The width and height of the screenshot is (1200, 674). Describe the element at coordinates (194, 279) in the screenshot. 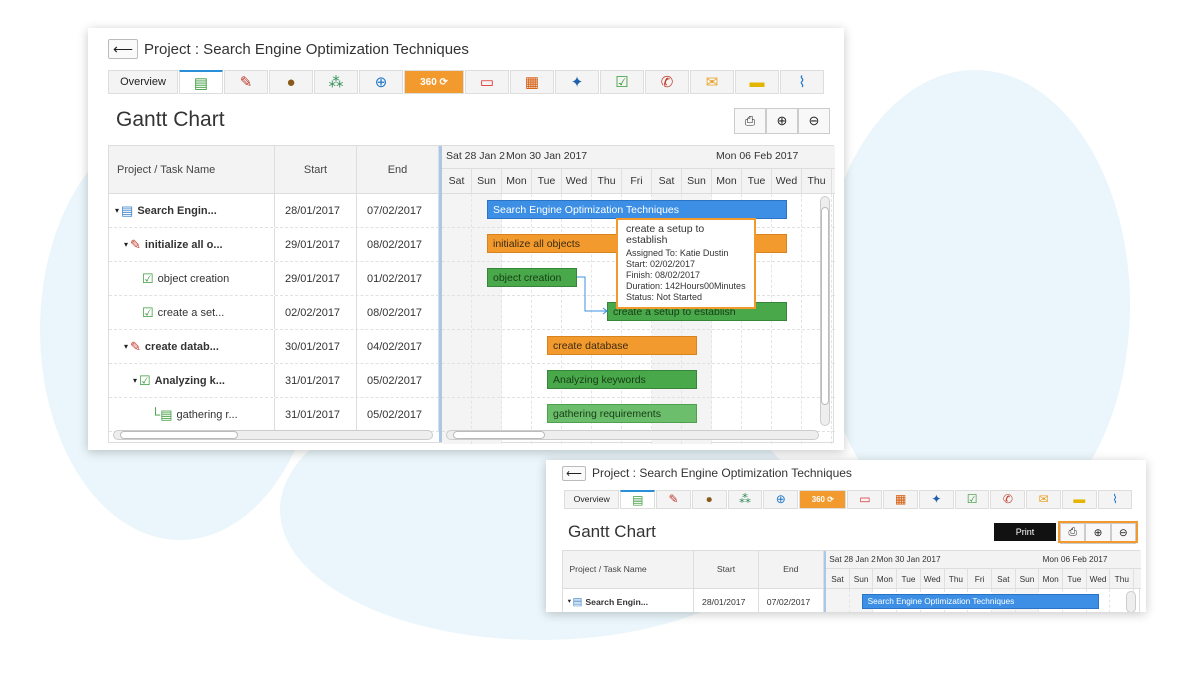

I see `task-name: object creation` at that location.